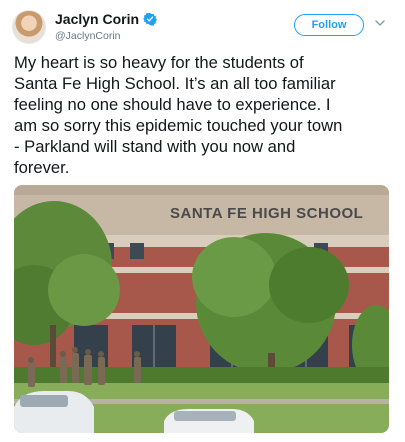  What do you see at coordinates (88, 36) in the screenshot?
I see `user-handle: @JaclynCorin` at bounding box center [88, 36].